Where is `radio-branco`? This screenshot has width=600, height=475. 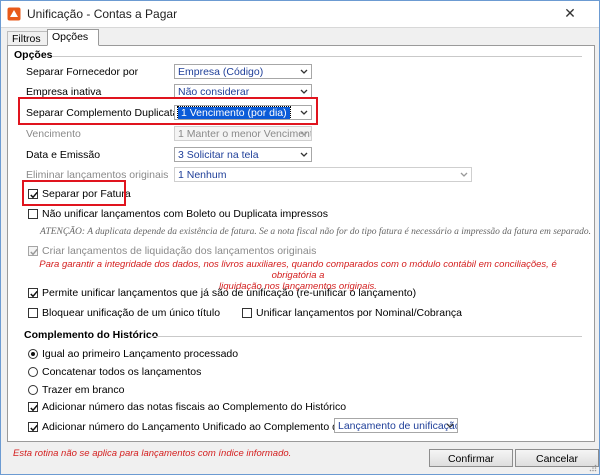
radio-branco is located at coordinates (33, 390).